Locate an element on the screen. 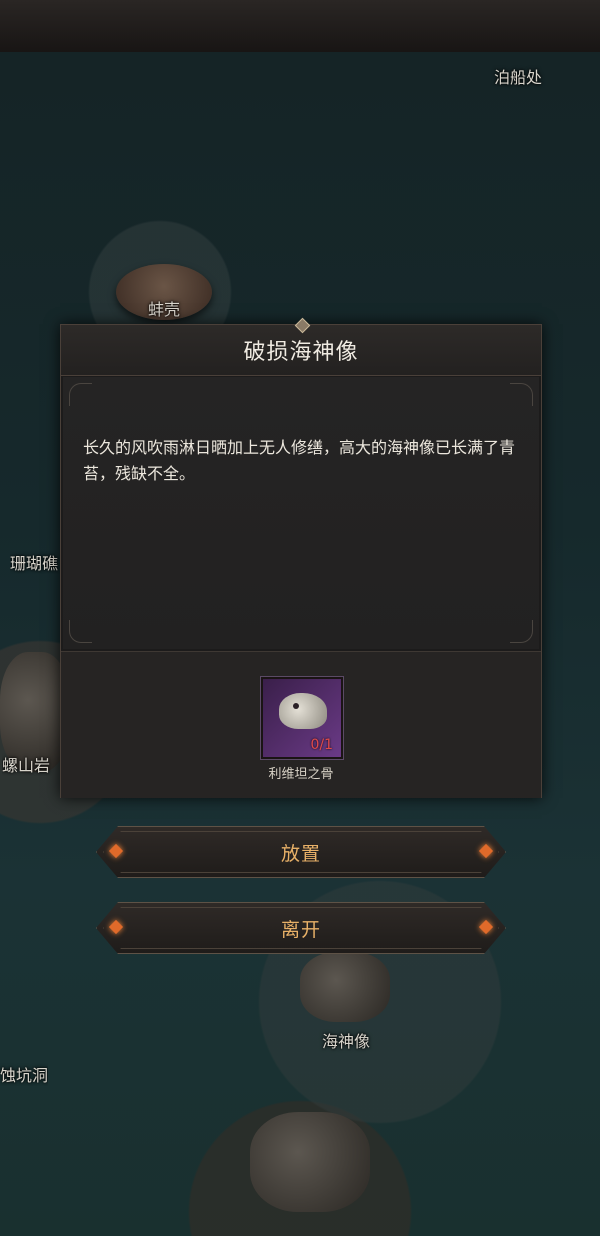  leave-button: 离开 is located at coordinates (301, 928).